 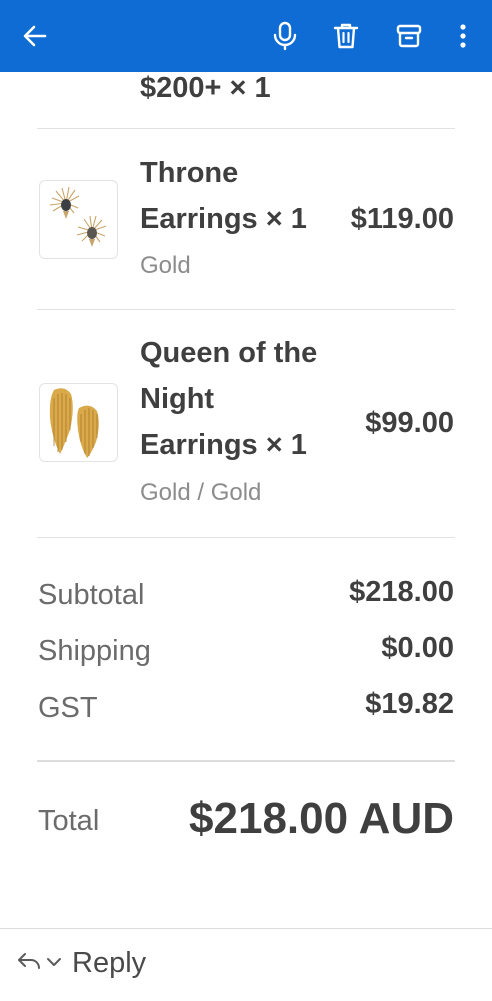 I want to click on shipping-value: $0.00, so click(x=417, y=648).